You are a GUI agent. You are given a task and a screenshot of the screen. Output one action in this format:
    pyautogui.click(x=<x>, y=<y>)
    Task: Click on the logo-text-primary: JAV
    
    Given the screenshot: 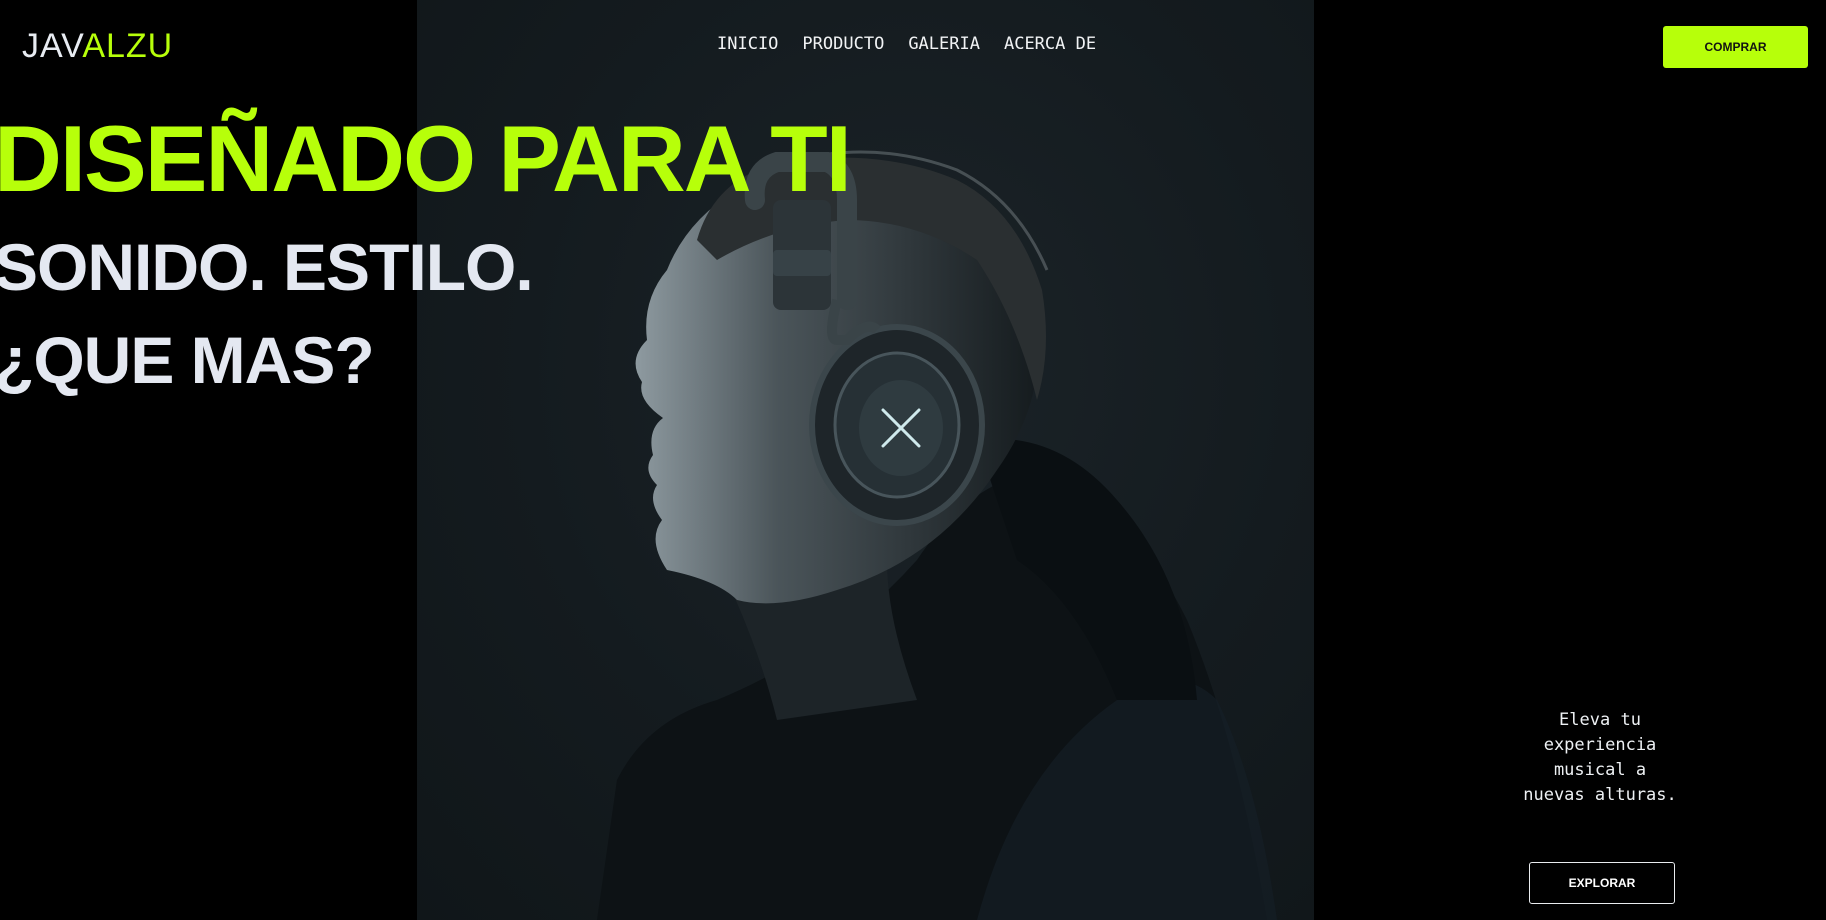 What is the action you would take?
    pyautogui.click(x=52, y=46)
    